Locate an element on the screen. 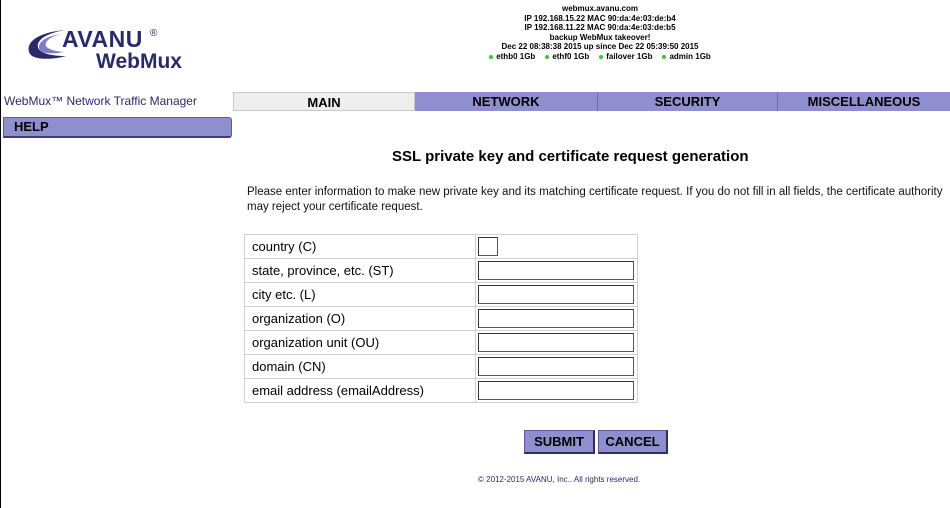 This screenshot has height=508, width=950. form-row-domain: domain (CN) is located at coordinates (441, 366).